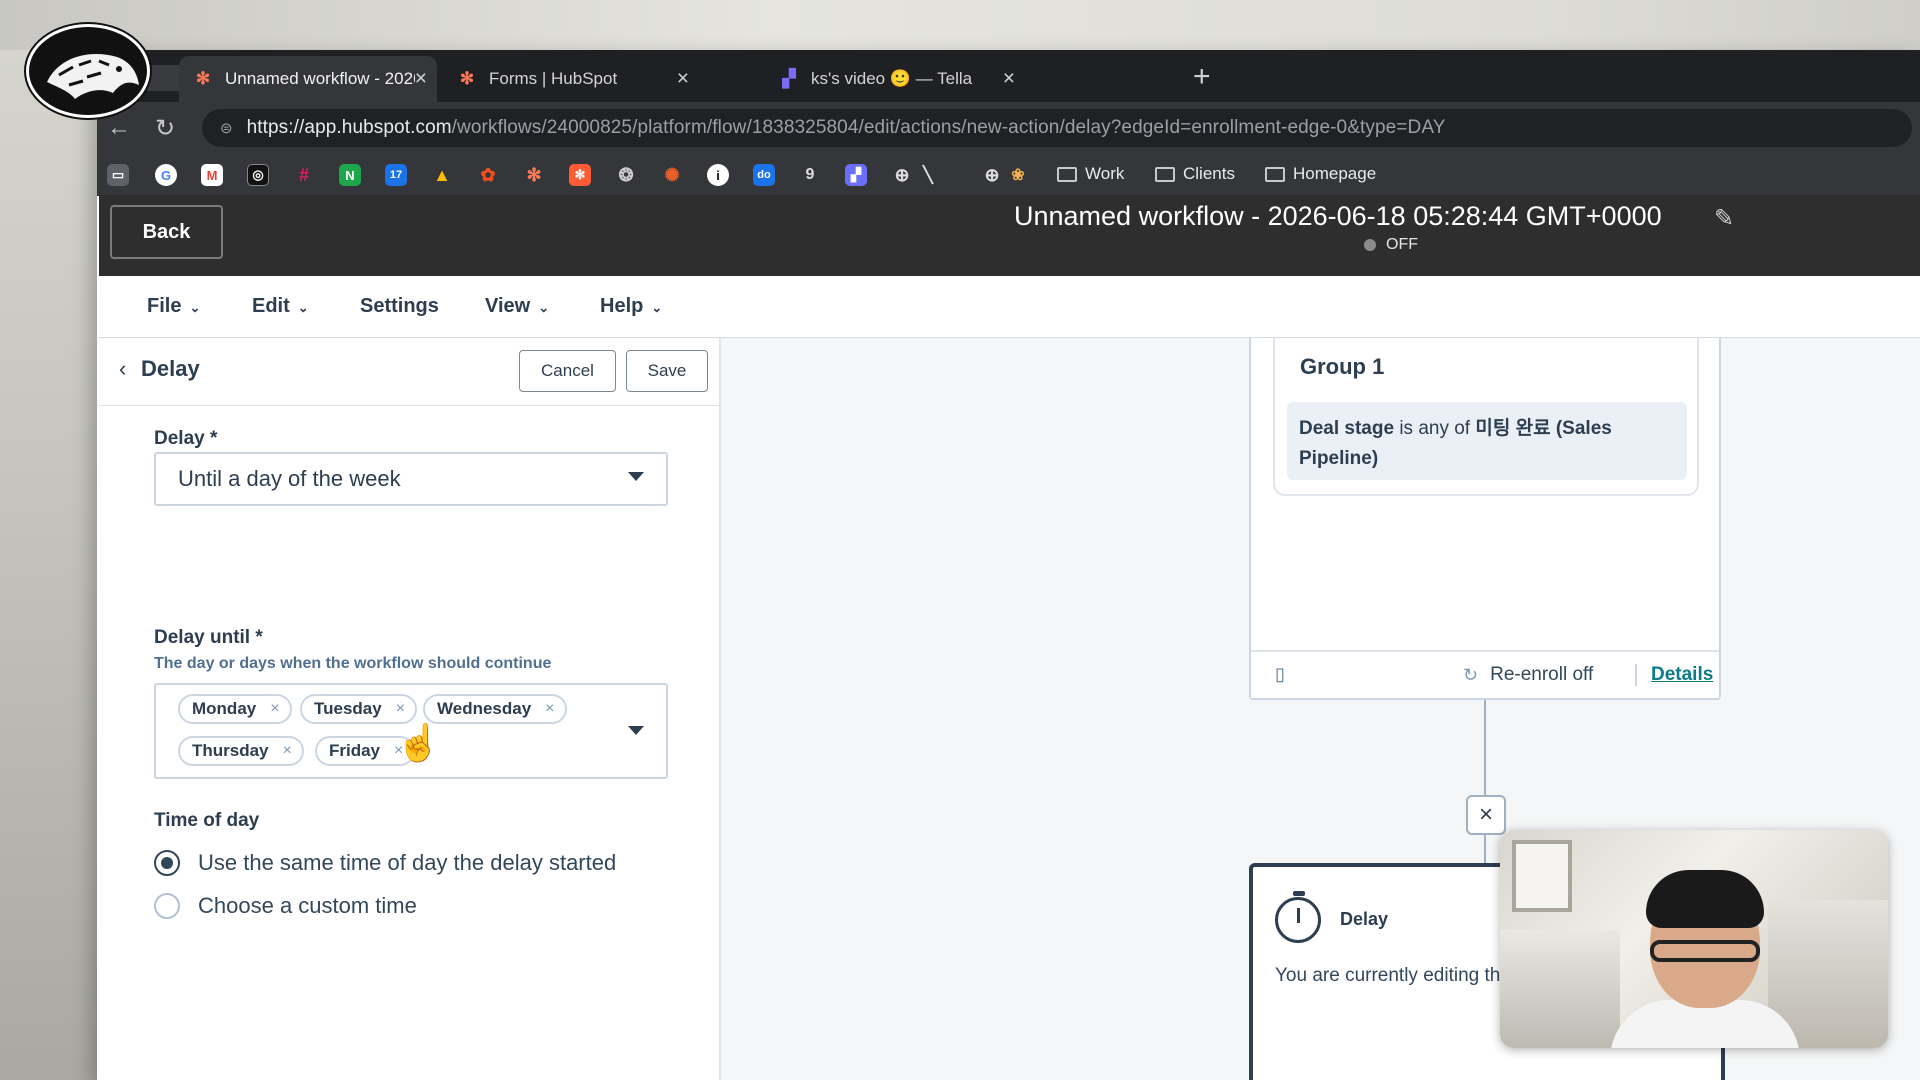  What do you see at coordinates (241, 751) in the screenshot?
I see `chip-thursday: Thursday ×` at bounding box center [241, 751].